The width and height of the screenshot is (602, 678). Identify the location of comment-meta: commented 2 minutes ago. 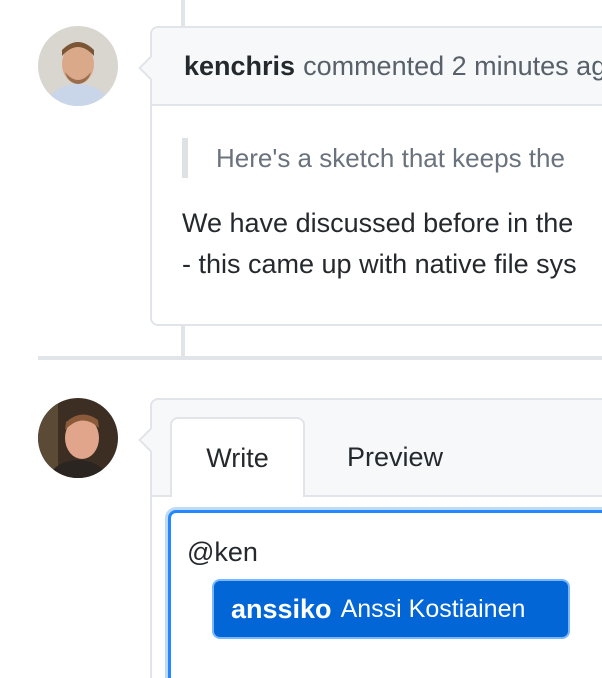
(452, 65).